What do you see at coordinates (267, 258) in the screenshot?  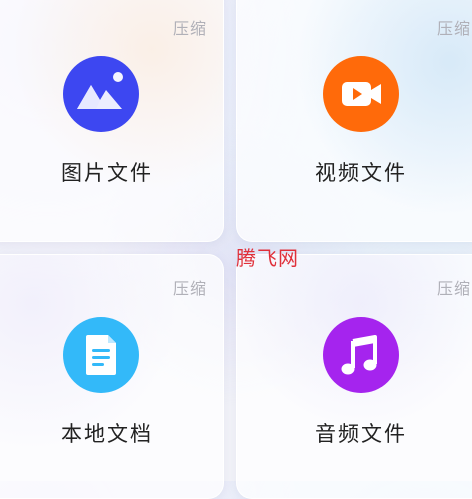 I see `watermark-text: 腾飞网` at bounding box center [267, 258].